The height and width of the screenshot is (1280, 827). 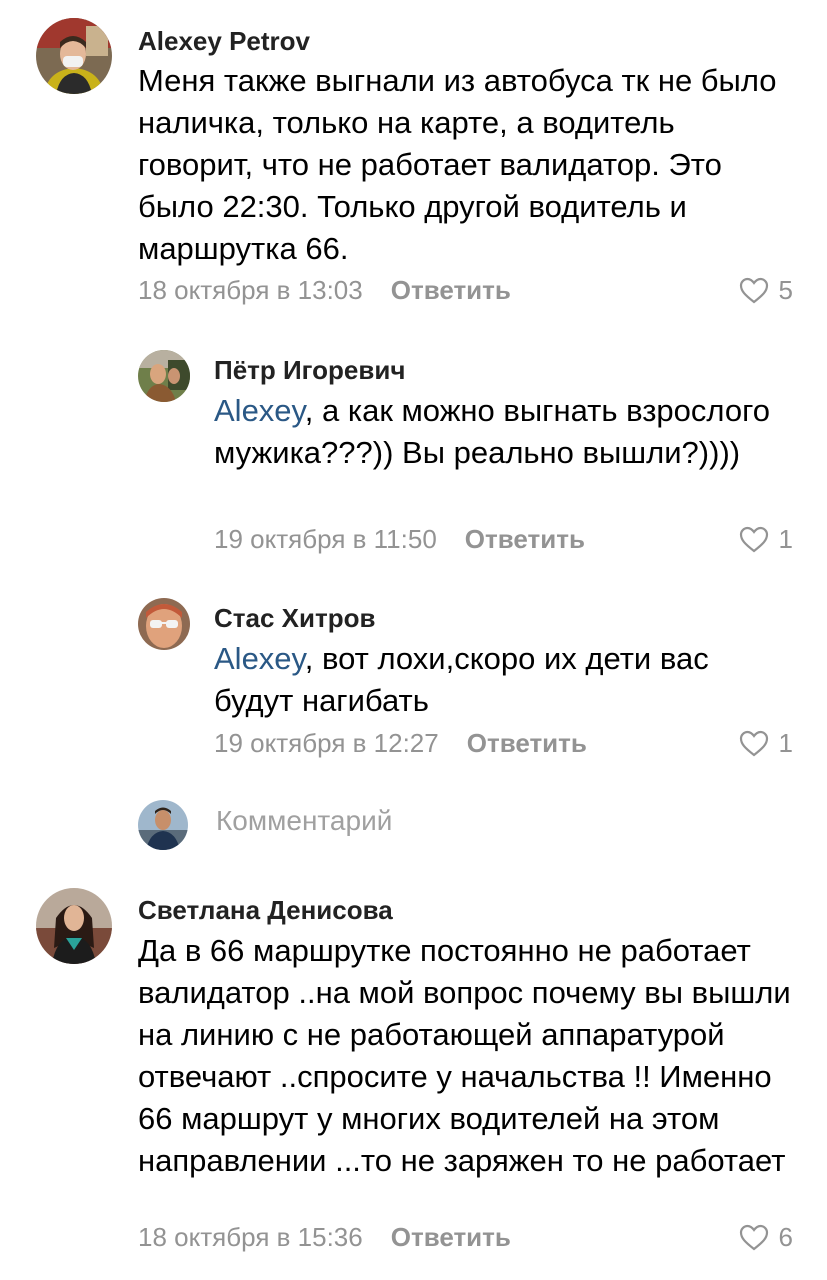 What do you see at coordinates (309, 370) in the screenshot?
I see `comment-author: Пётр Игоревич` at bounding box center [309, 370].